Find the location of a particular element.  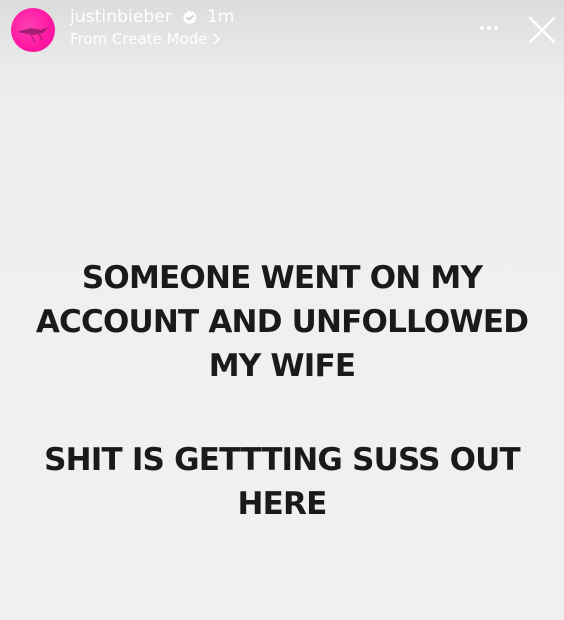

timestamp: 1m is located at coordinates (221, 17).